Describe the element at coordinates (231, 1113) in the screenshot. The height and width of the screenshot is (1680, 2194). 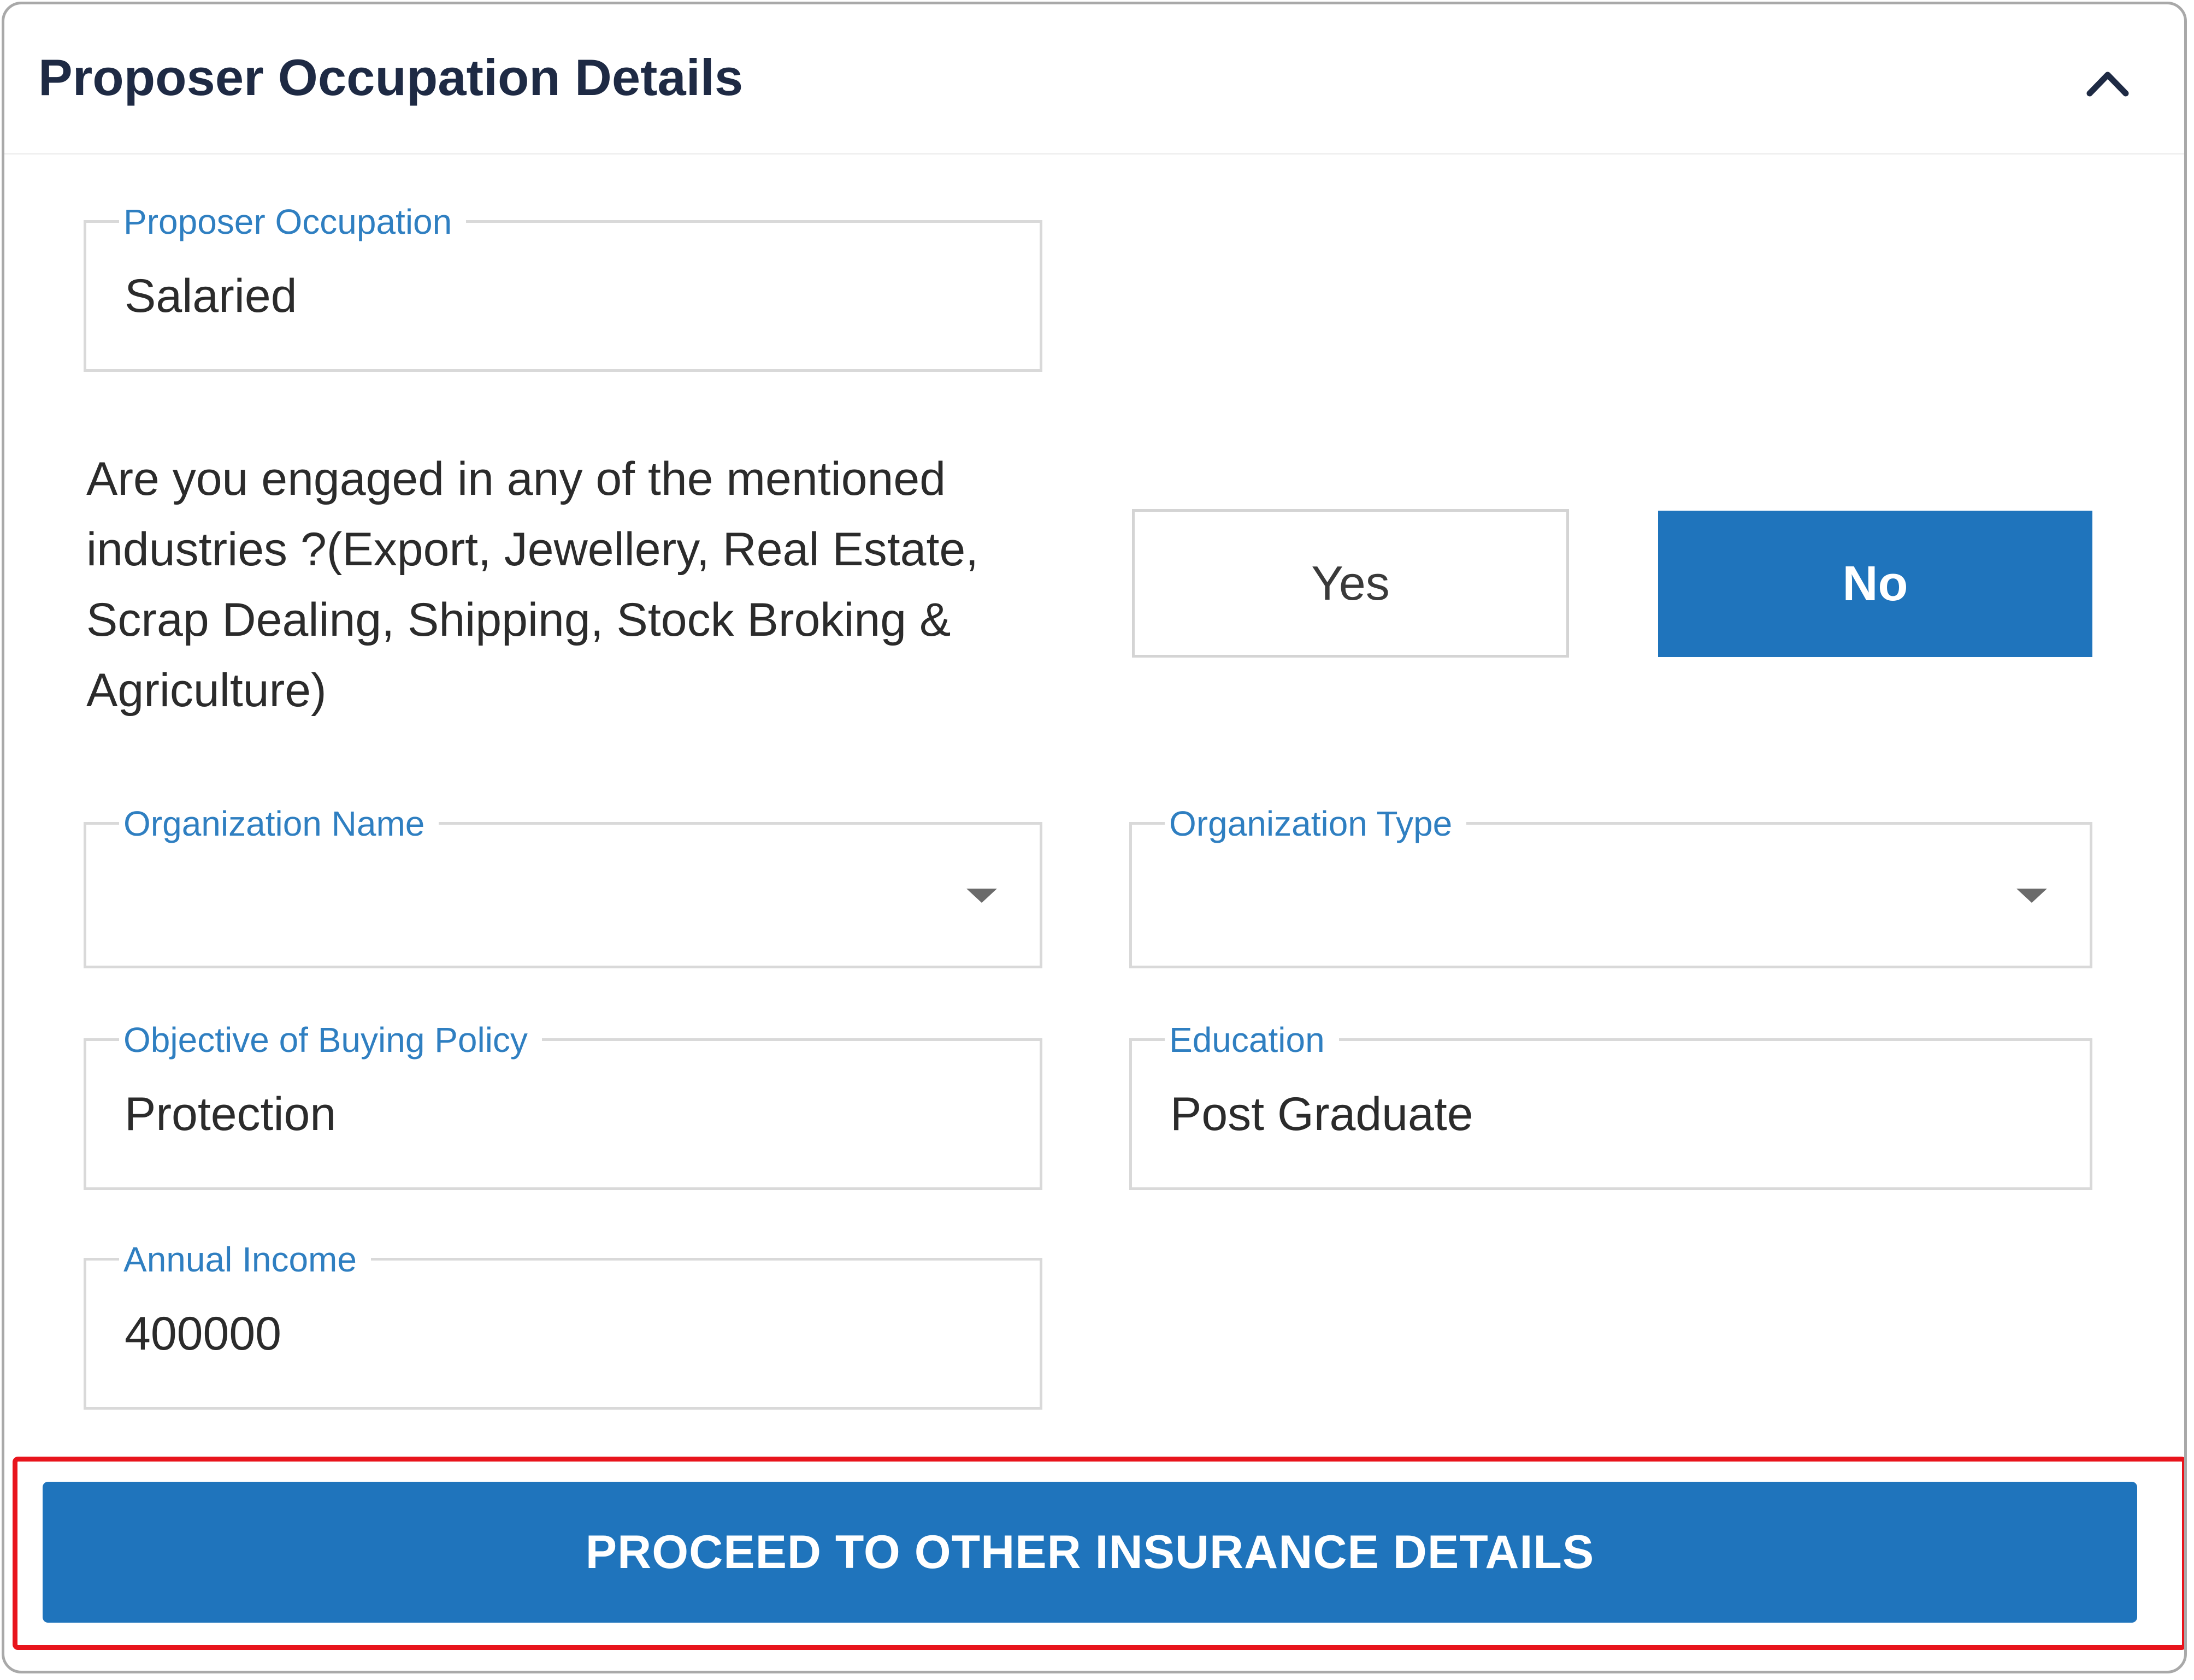
I see `objective-value: Protection` at that location.